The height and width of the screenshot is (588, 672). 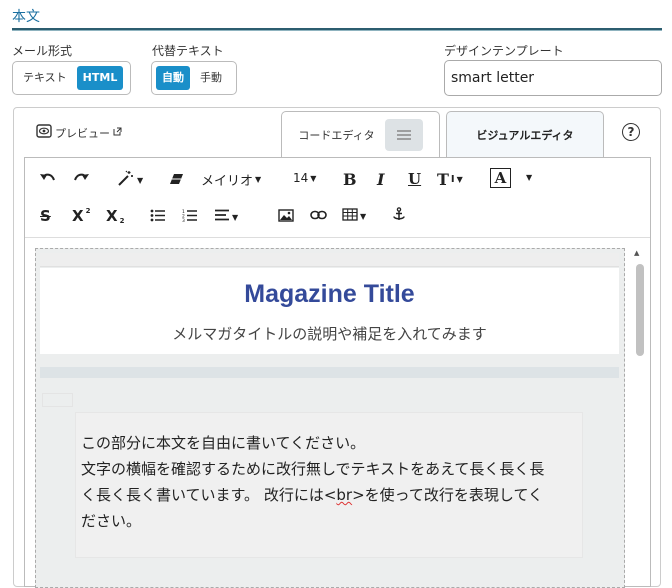 What do you see at coordinates (344, 495) in the screenshot?
I see `spellcheck-word: br` at bounding box center [344, 495].